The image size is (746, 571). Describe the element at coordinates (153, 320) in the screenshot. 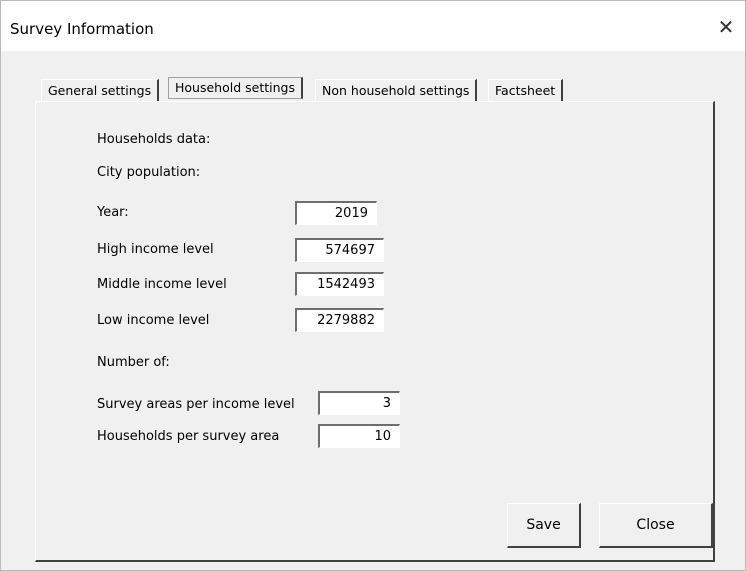

I see `low-income-label: Low income level` at that location.